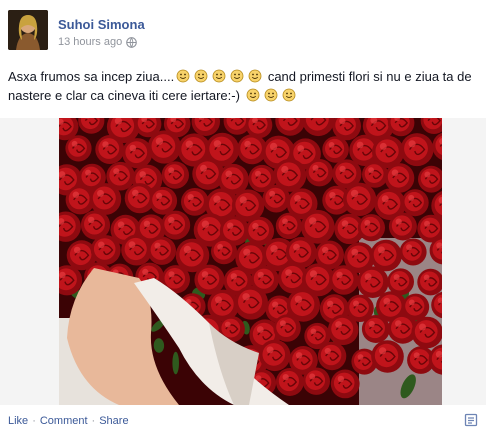  I want to click on share-icon, so click(471, 420).